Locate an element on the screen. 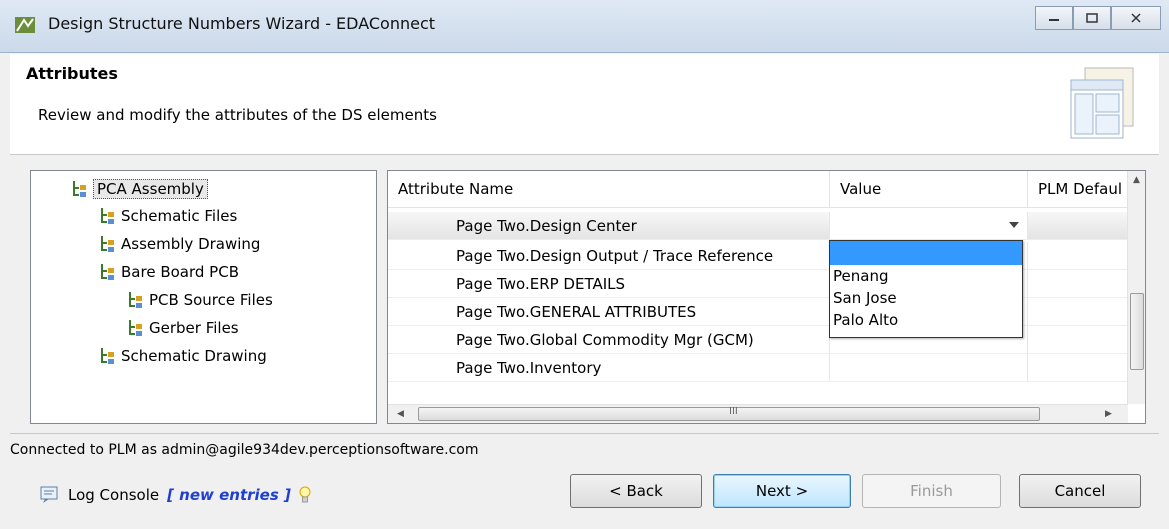  table-row: Page Two.Inventory is located at coordinates (758, 368).